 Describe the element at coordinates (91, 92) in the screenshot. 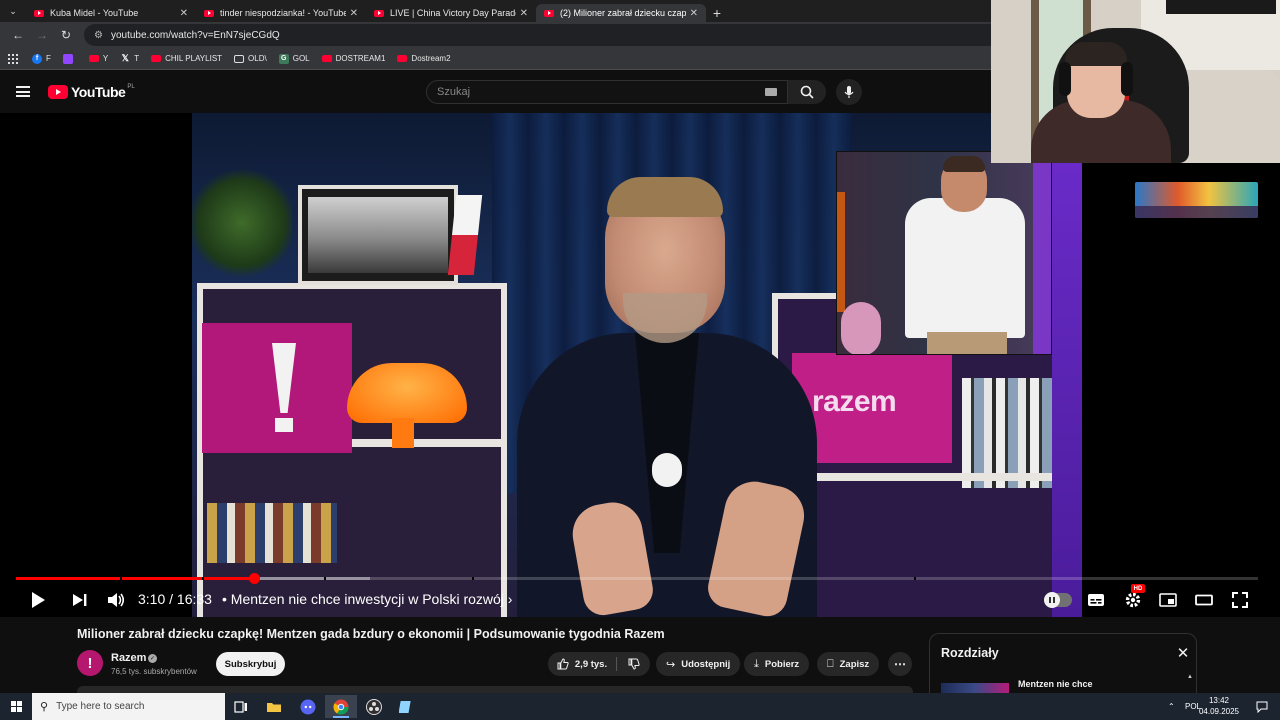

I see `youtube-logo: YouTube PL` at that location.